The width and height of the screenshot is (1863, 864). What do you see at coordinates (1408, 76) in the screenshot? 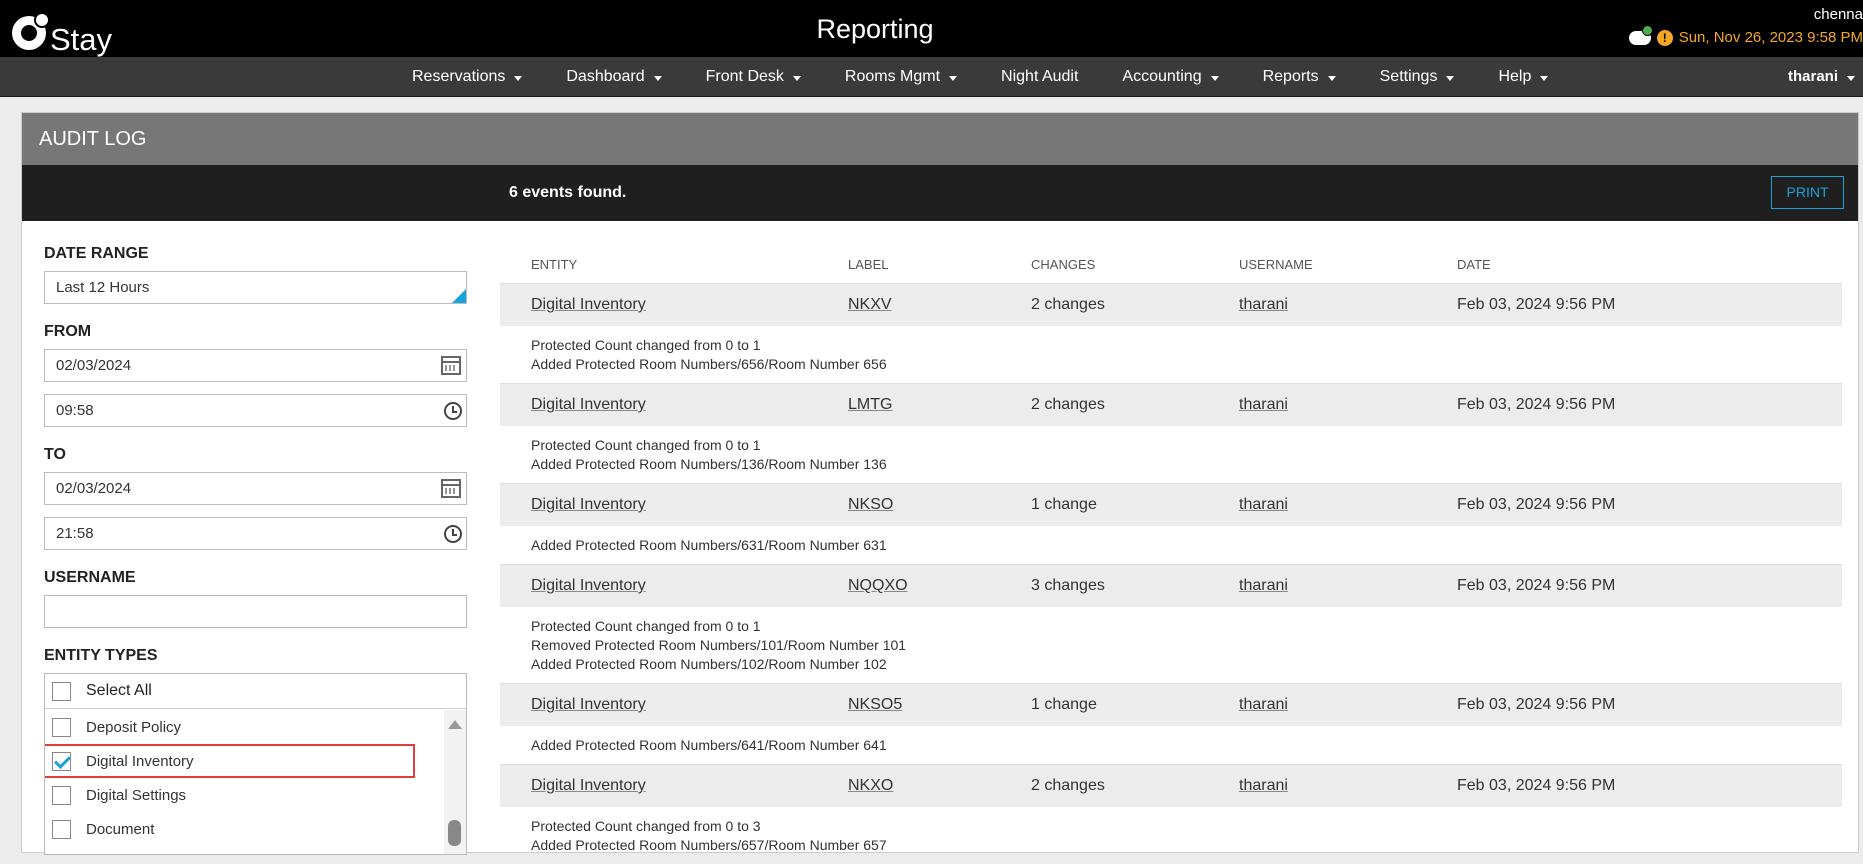
I see `nav-item-label: Settings` at bounding box center [1408, 76].